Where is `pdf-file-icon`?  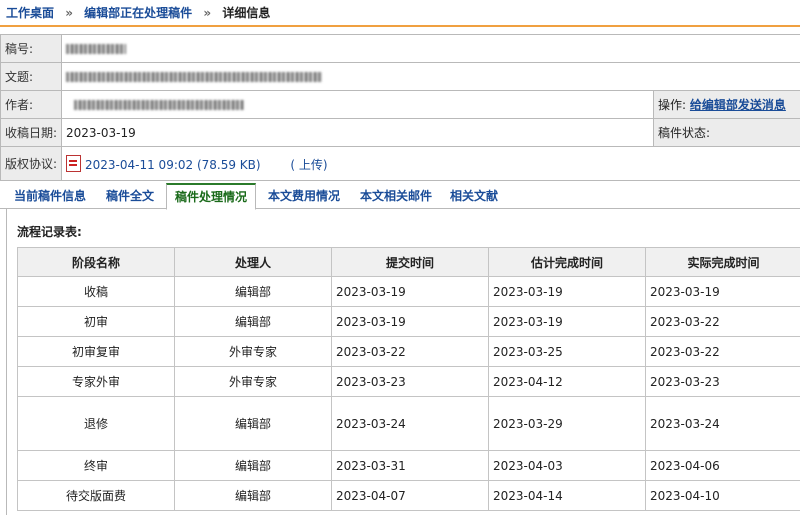
pdf-file-icon is located at coordinates (73, 163).